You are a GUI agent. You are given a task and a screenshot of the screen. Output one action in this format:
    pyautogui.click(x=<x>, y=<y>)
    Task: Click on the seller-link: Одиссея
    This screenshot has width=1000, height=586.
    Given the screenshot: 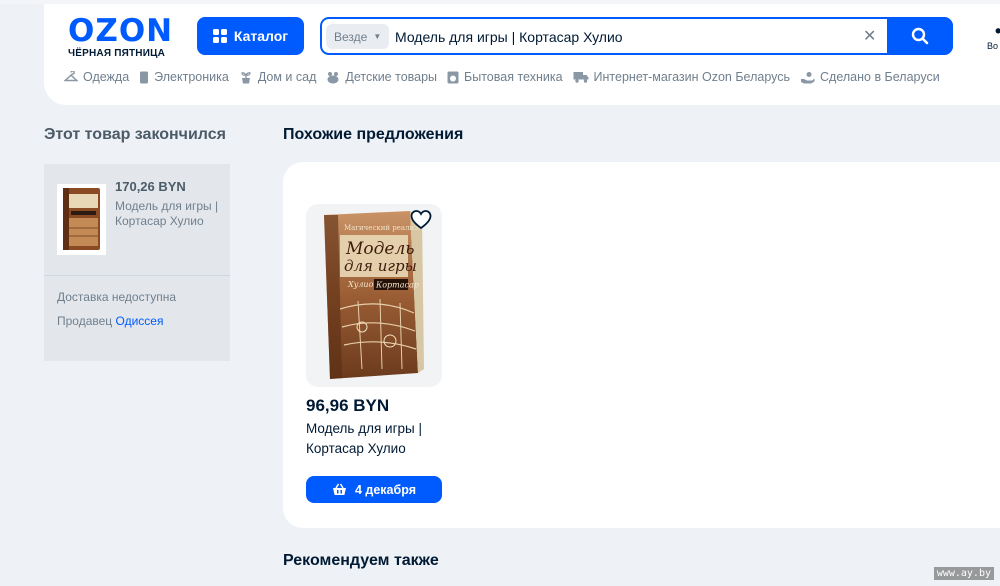 What is the action you would take?
    pyautogui.click(x=140, y=321)
    